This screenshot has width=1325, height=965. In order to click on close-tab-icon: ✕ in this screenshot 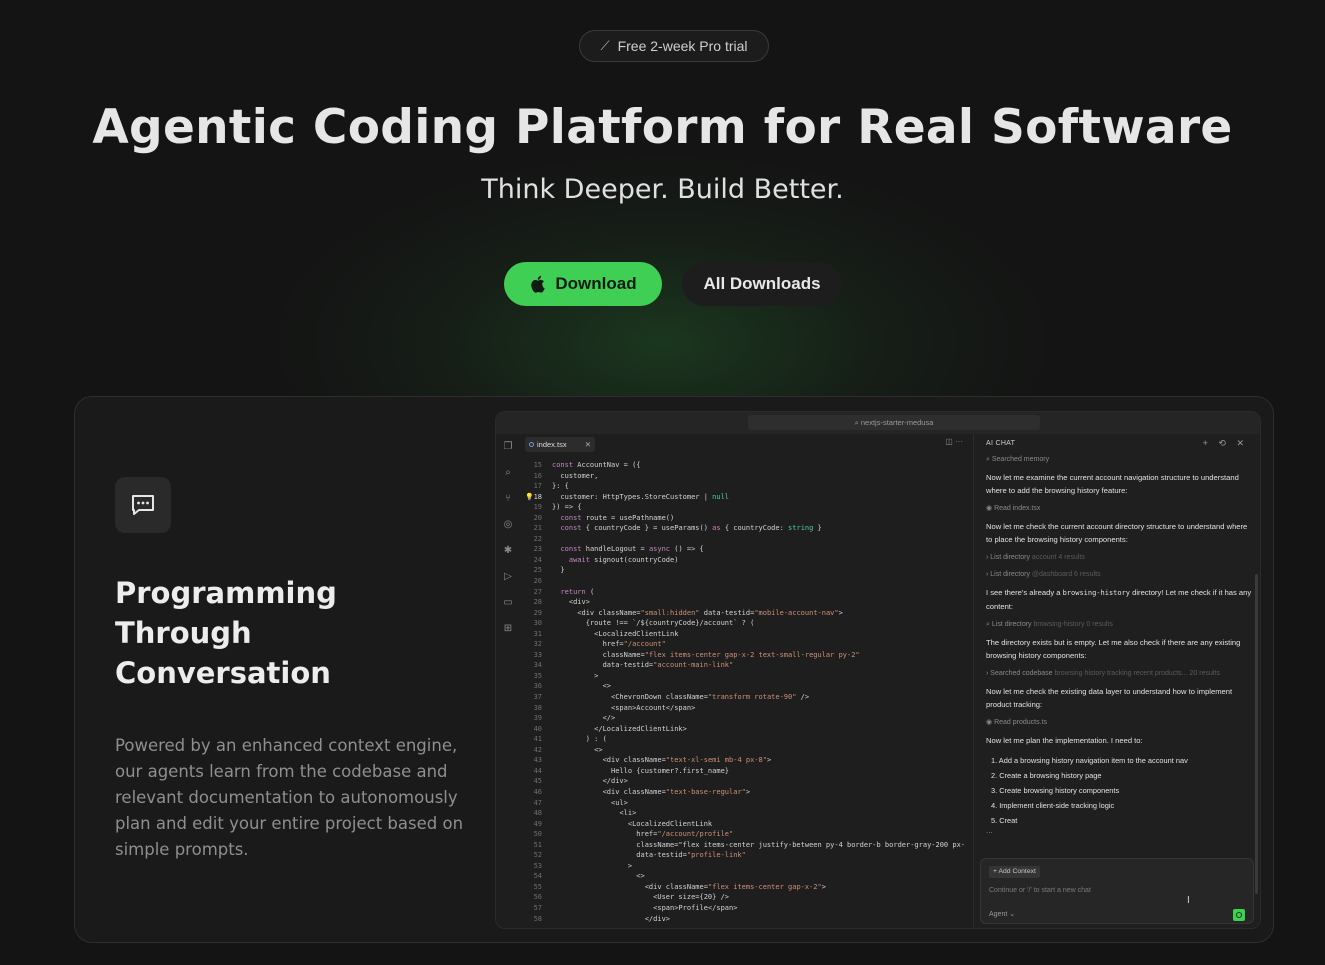, I will do `click(588, 444)`.